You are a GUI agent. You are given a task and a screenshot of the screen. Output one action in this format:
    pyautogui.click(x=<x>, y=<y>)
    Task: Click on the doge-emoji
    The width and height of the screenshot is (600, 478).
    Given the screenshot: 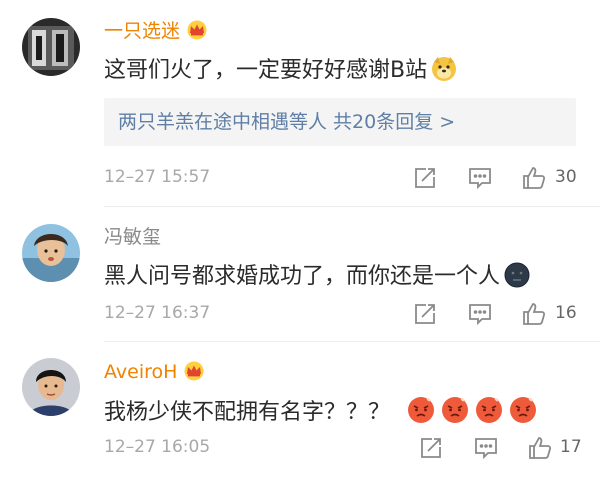 What is the action you would take?
    pyautogui.click(x=444, y=73)
    